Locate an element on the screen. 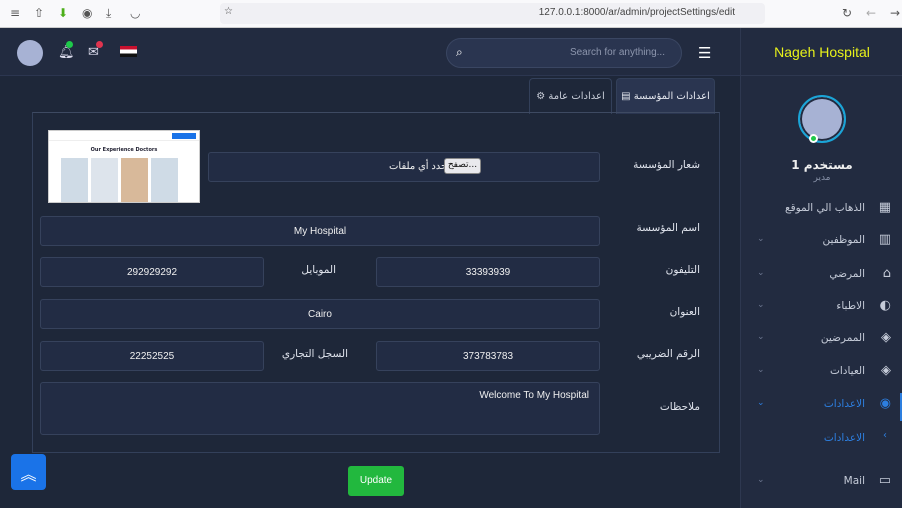 Image resolution: width=902 pixels, height=508 pixels. sidebar-item: ▥ الموظفين ⌄ is located at coordinates (821, 242).